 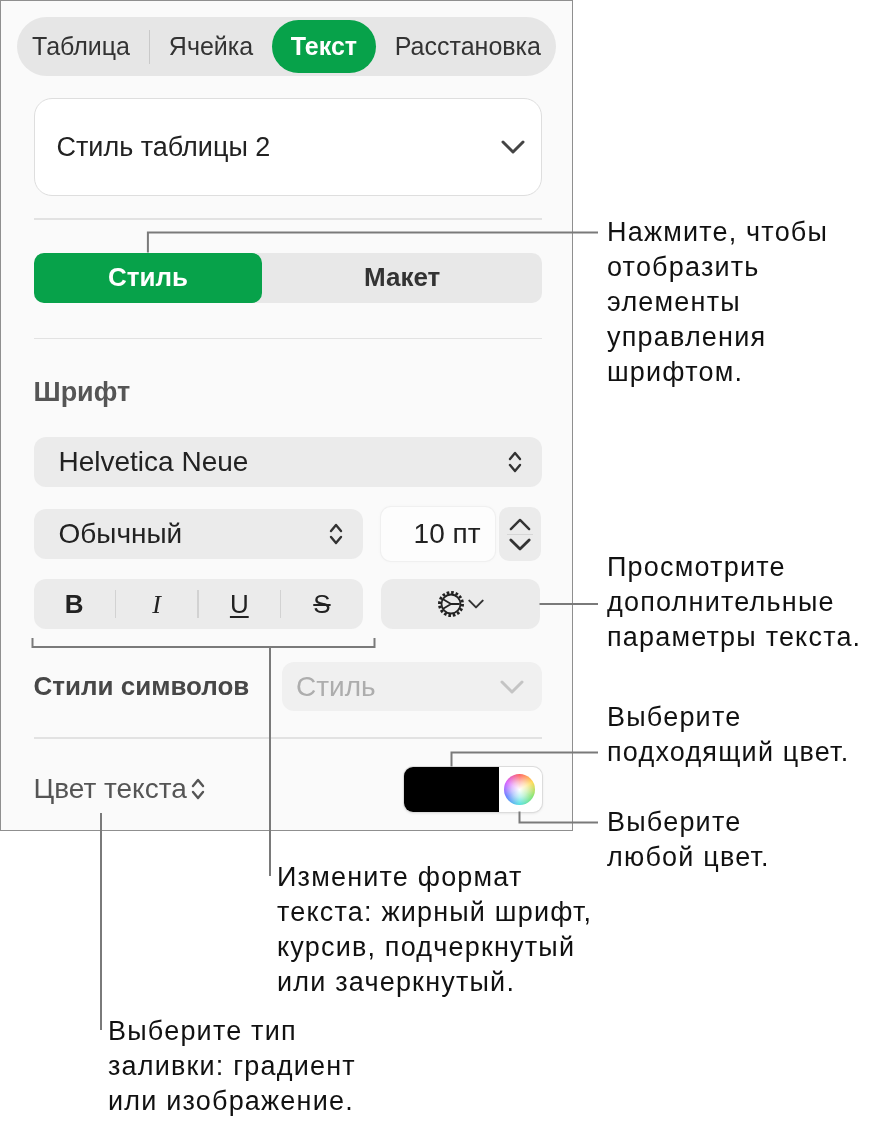 I want to click on callout-text: Выберите подходящий цвет., so click(x=729, y=735).